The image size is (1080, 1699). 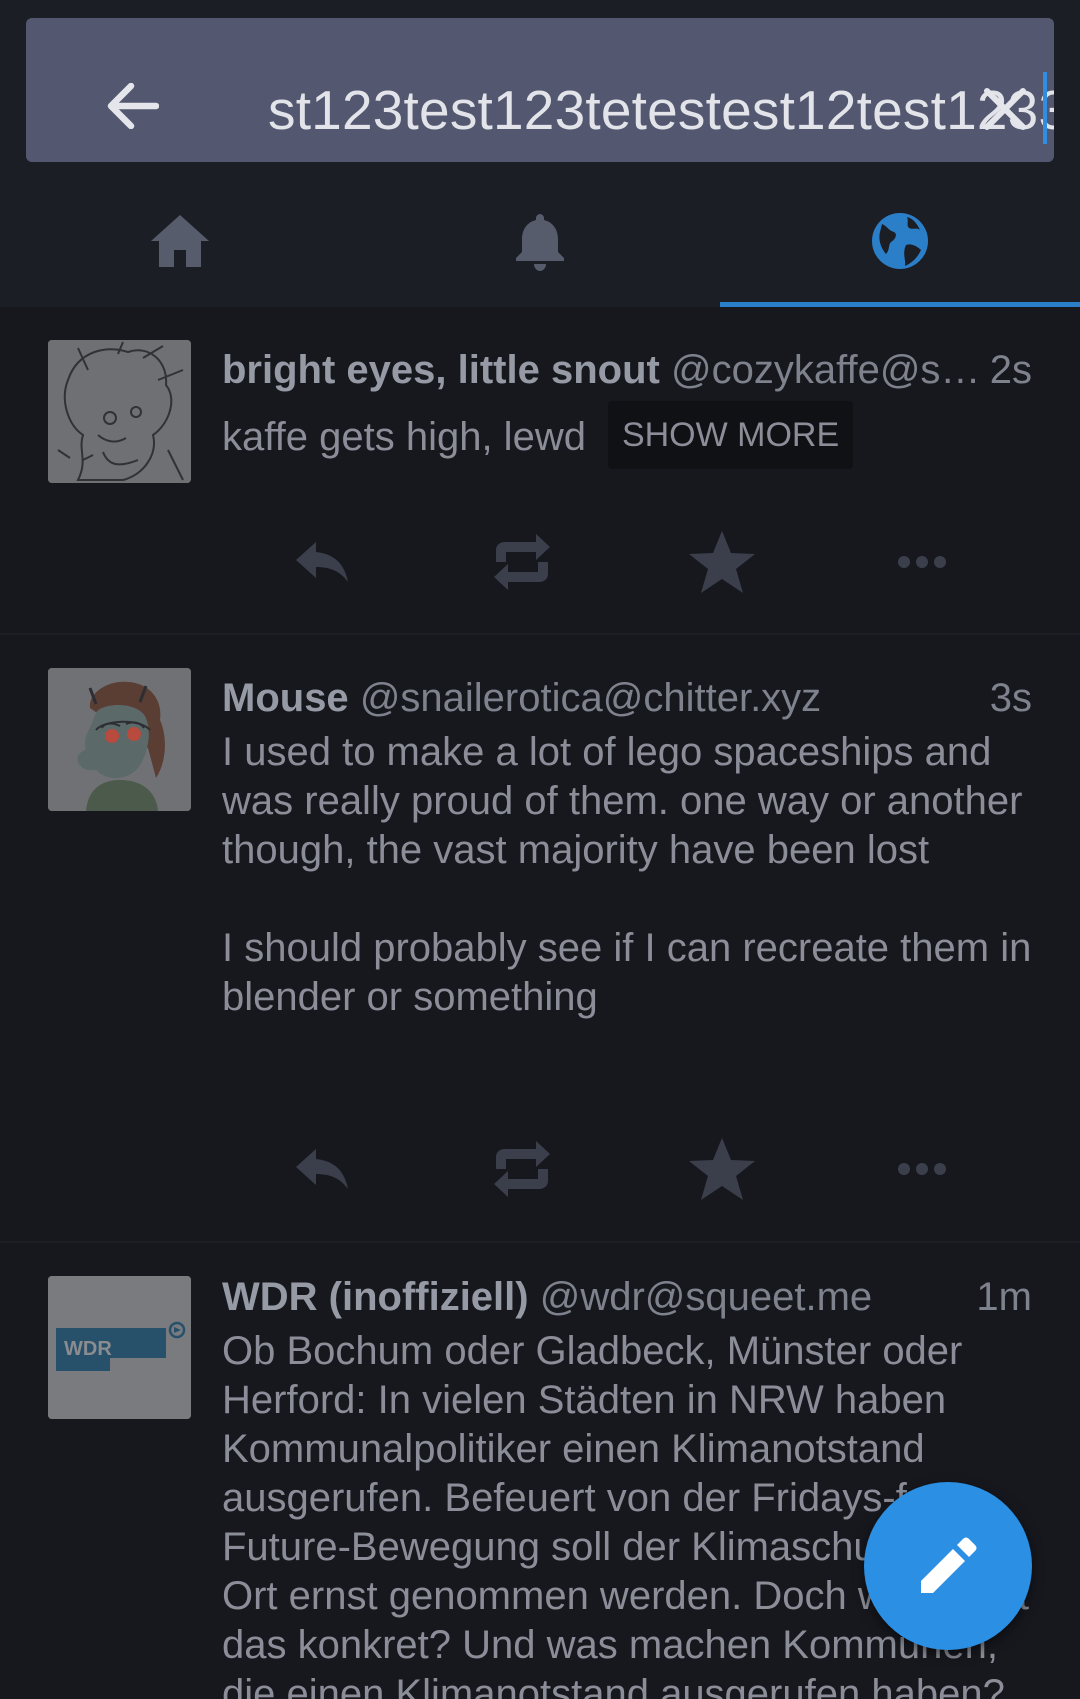 What do you see at coordinates (1007, 698) in the screenshot?
I see `timestamp: 3s` at bounding box center [1007, 698].